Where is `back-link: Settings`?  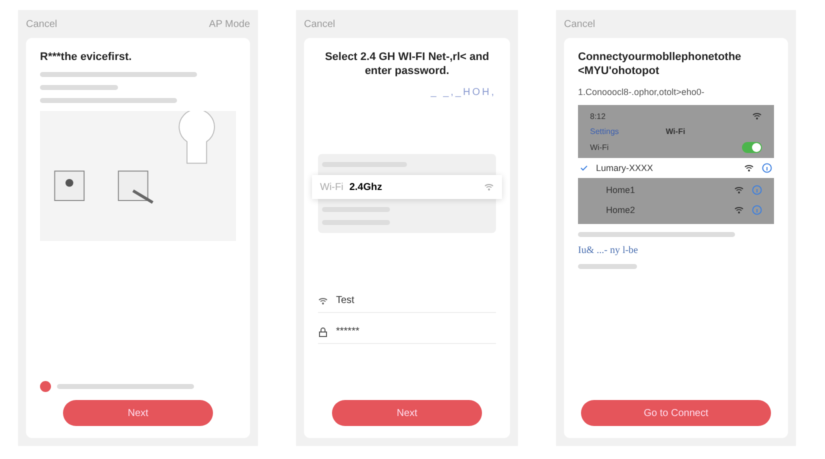
back-link: Settings is located at coordinates (604, 131).